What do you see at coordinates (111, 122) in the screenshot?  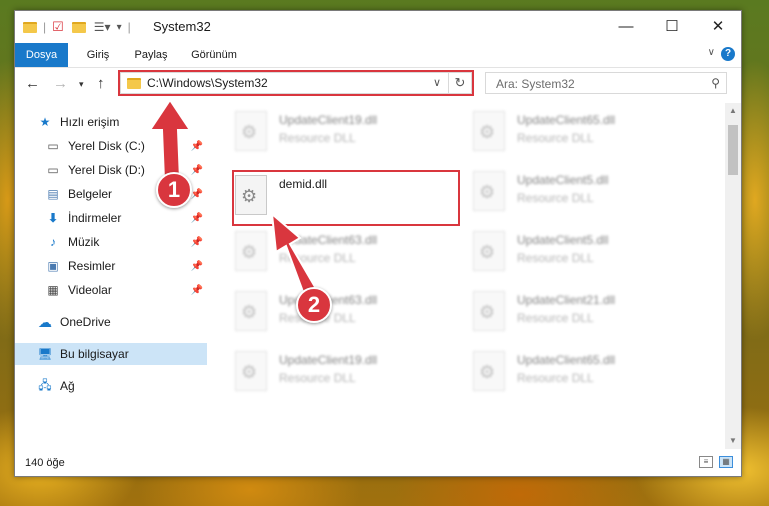 I see `sidebar-item-quick-access: ★ Hızlı erişim` at bounding box center [111, 122].